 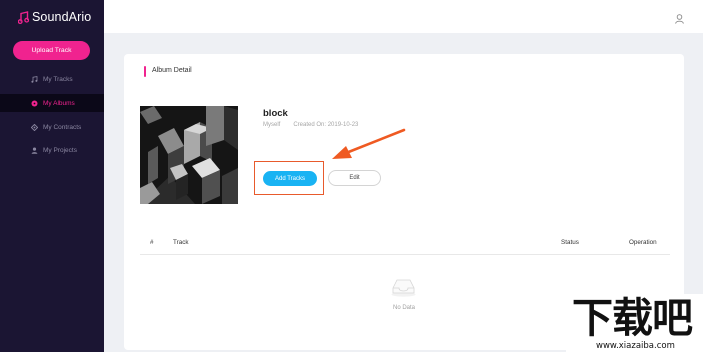 I want to click on sidebar-item-label: My Projects, so click(x=60, y=150).